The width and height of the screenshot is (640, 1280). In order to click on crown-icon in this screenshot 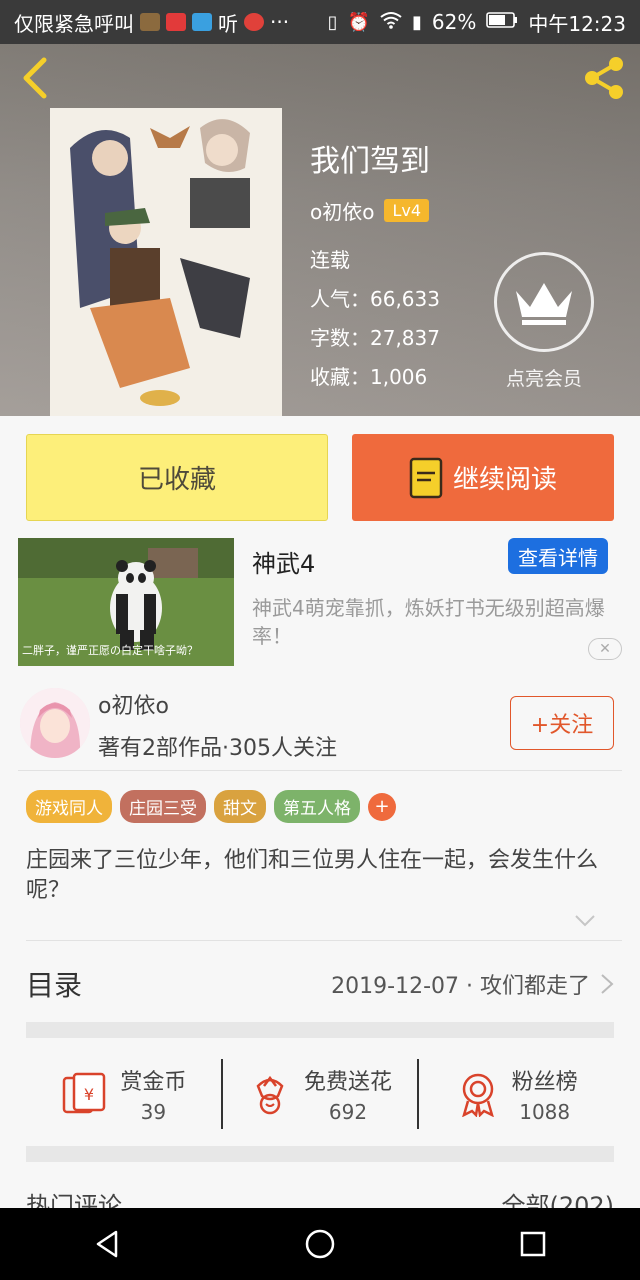, I will do `click(544, 304)`.